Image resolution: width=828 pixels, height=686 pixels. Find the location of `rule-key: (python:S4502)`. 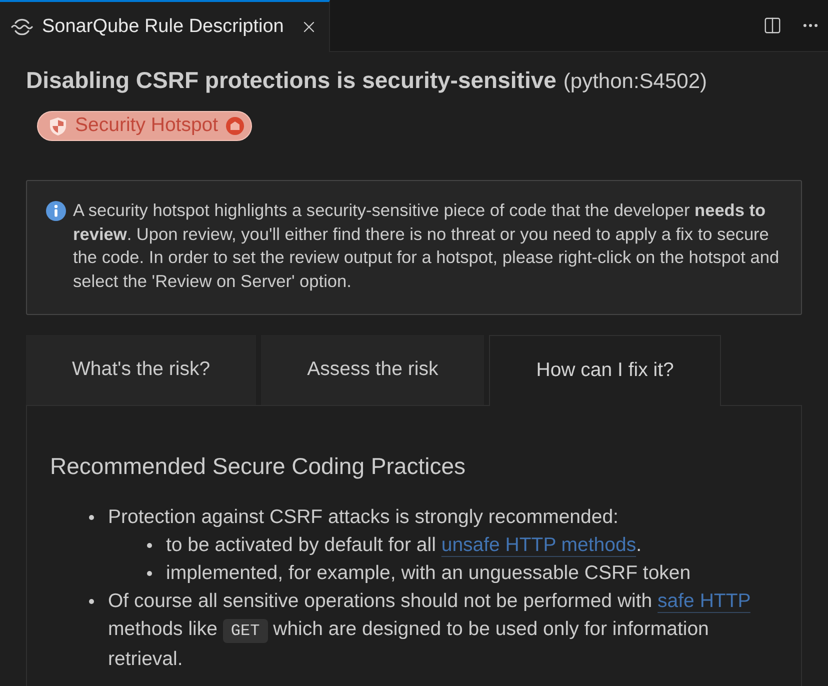

rule-key: (python:S4502) is located at coordinates (635, 81).